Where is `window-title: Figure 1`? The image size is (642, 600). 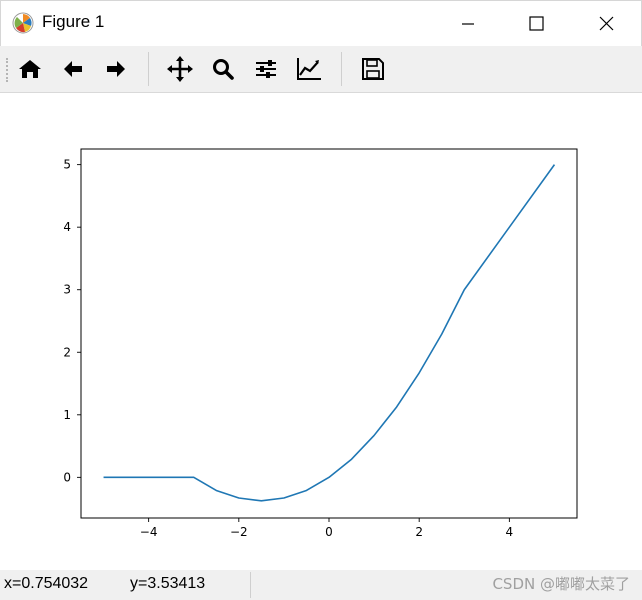 window-title: Figure 1 is located at coordinates (73, 21).